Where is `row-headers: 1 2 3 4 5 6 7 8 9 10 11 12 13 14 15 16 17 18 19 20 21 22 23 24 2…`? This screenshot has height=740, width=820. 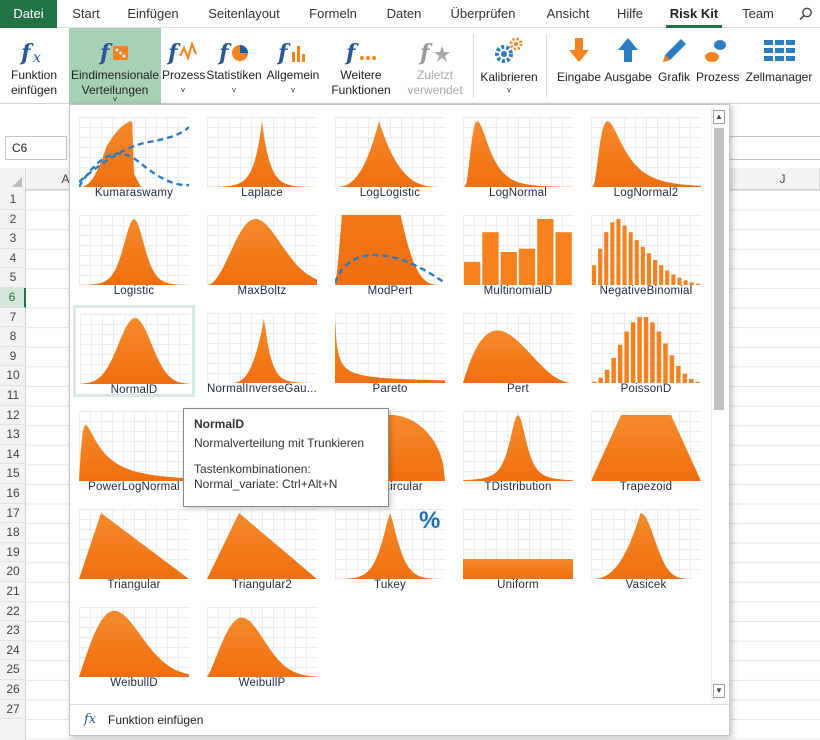 row-headers: 1 2 3 4 5 6 7 8 9 10 11 12 13 14 15 16 17 18 19 20 21 22 23 24 2… is located at coordinates (13, 465).